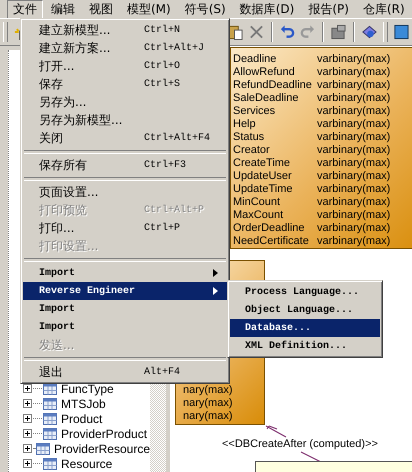 The width and height of the screenshot is (412, 472). I want to click on menu-item: 打开... Ctrl+O, so click(125, 66).